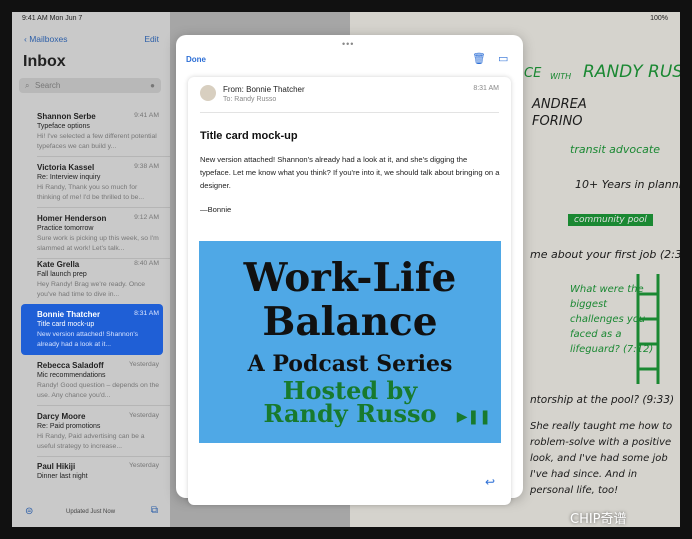 This screenshot has height=539, width=692. What do you see at coordinates (65, 228) in the screenshot?
I see `message-subject: Practice tomorrow` at bounding box center [65, 228].